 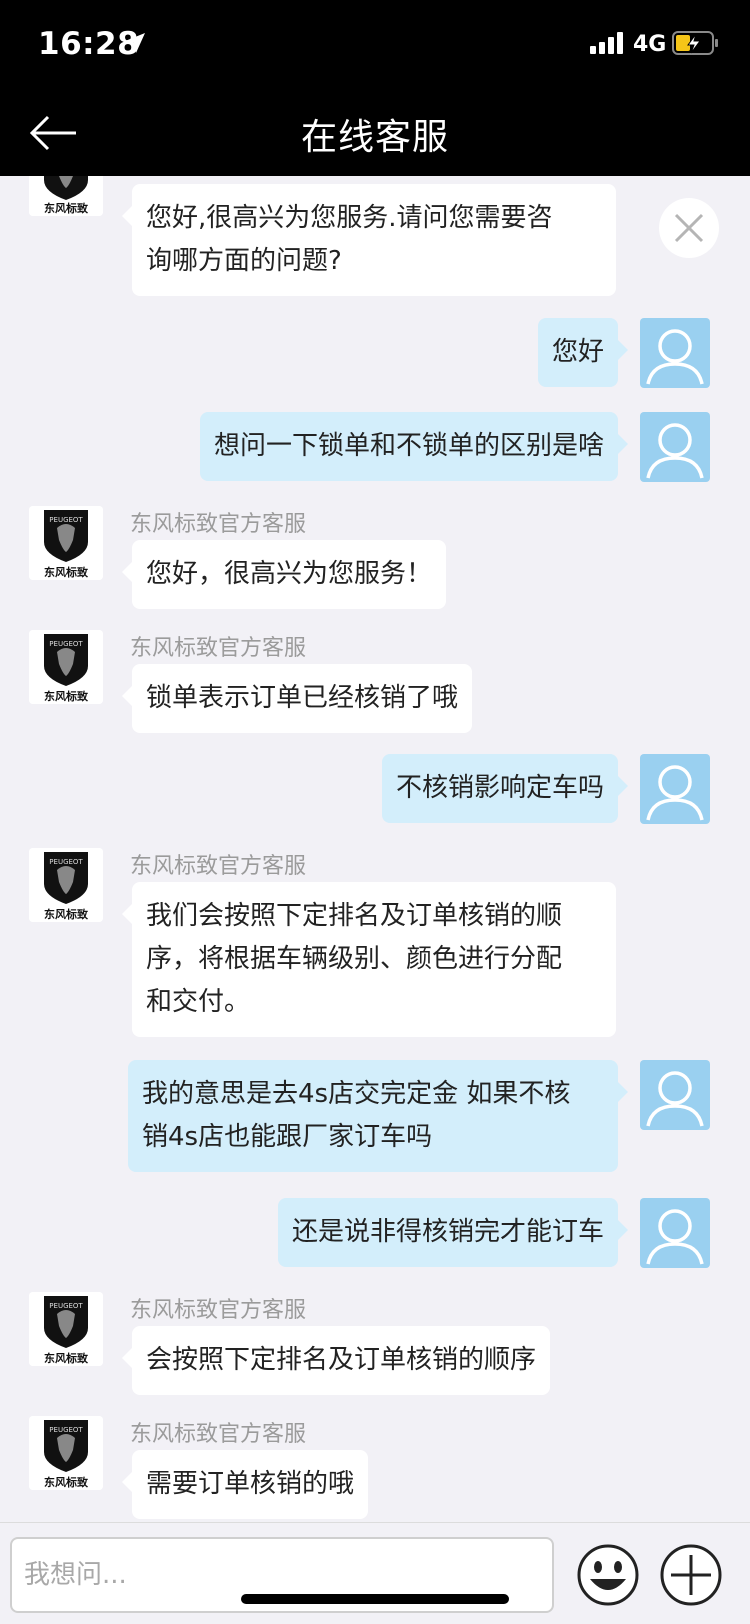 I want to click on message-bubble: 不核销影响定车吗, so click(x=505, y=788).